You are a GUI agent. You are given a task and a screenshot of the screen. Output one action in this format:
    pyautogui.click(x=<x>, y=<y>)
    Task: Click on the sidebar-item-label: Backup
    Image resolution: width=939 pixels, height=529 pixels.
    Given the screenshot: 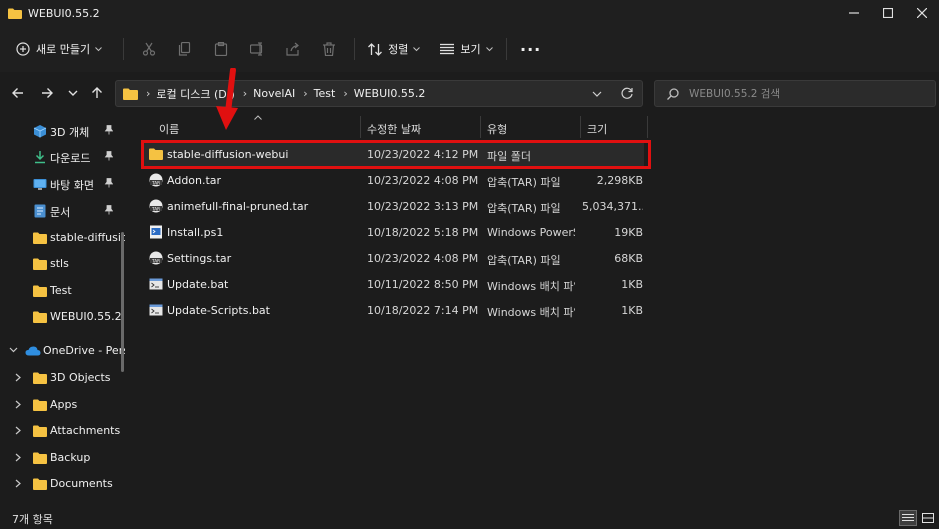 What is the action you would take?
    pyautogui.click(x=70, y=457)
    